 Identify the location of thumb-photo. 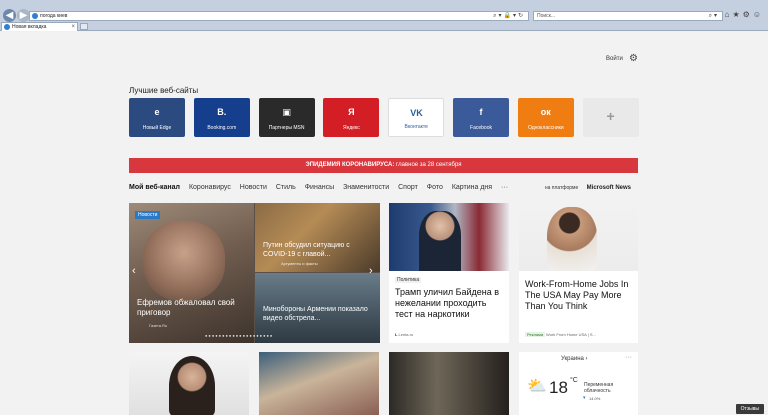
(192, 385).